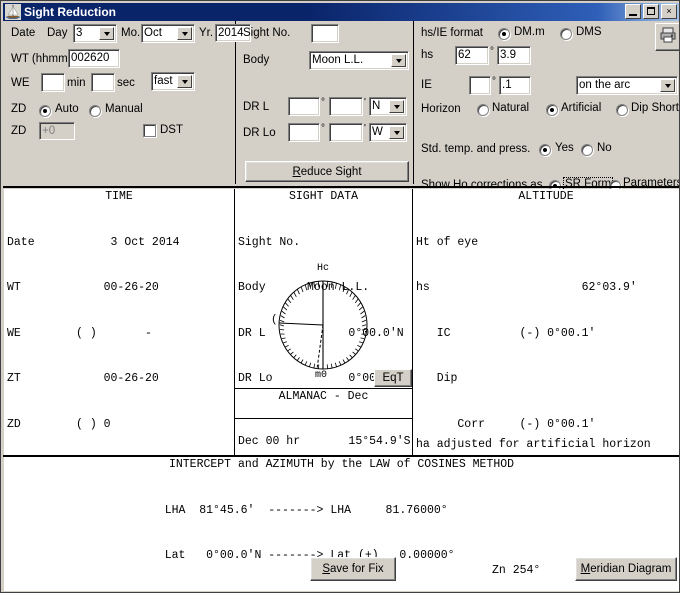 The width and height of the screenshot is (680, 593). What do you see at coordinates (79, 33) in the screenshot?
I see `day-value: 3` at bounding box center [79, 33].